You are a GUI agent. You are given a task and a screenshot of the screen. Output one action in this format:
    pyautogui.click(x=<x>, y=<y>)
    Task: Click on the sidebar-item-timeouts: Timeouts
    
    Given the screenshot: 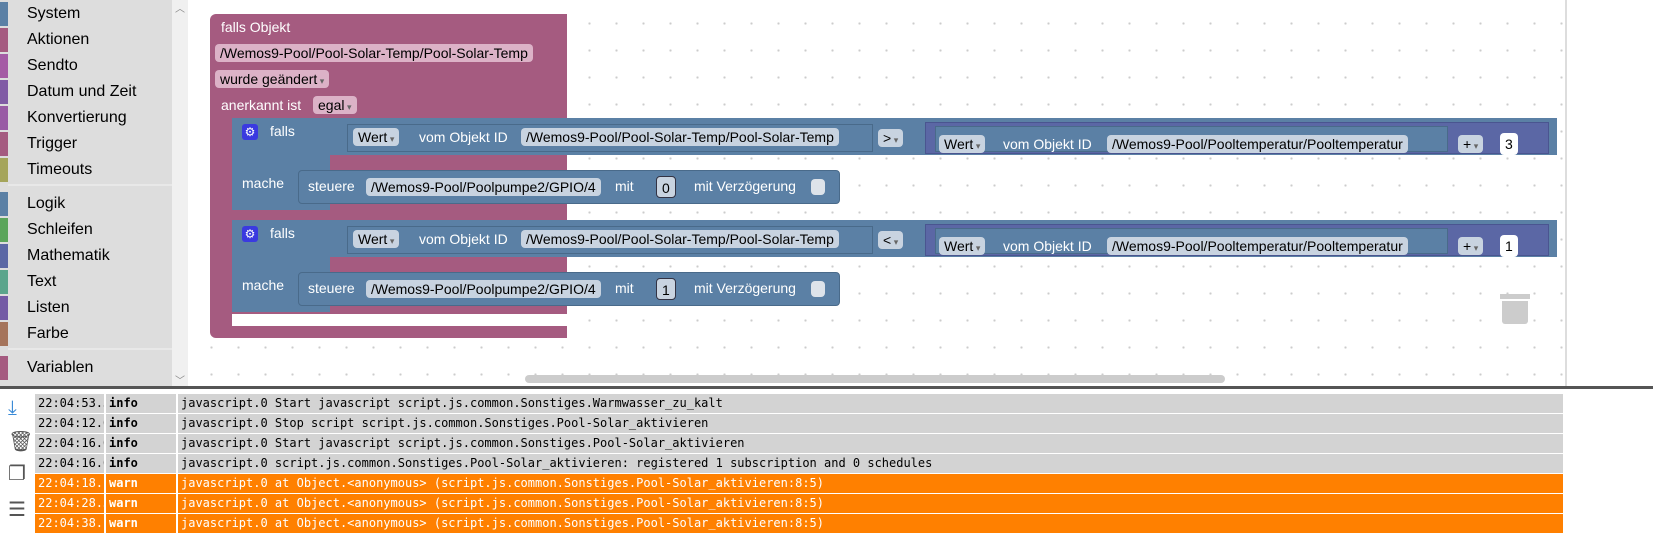 What is the action you would take?
    pyautogui.click(x=86, y=170)
    